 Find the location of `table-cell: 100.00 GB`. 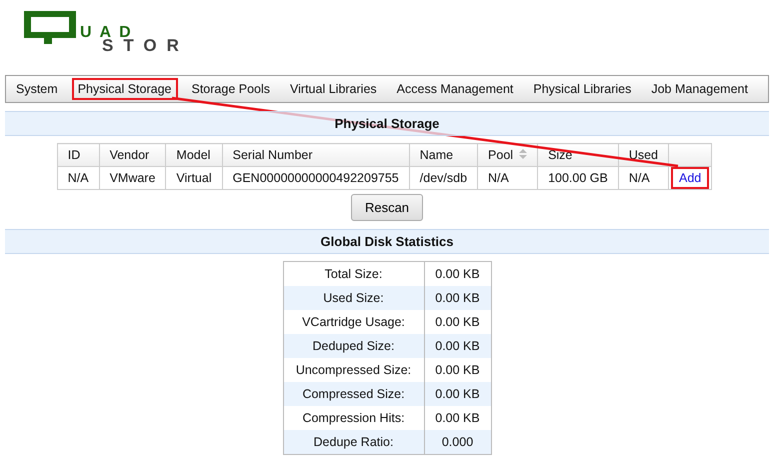

table-cell: 100.00 GB is located at coordinates (578, 178).